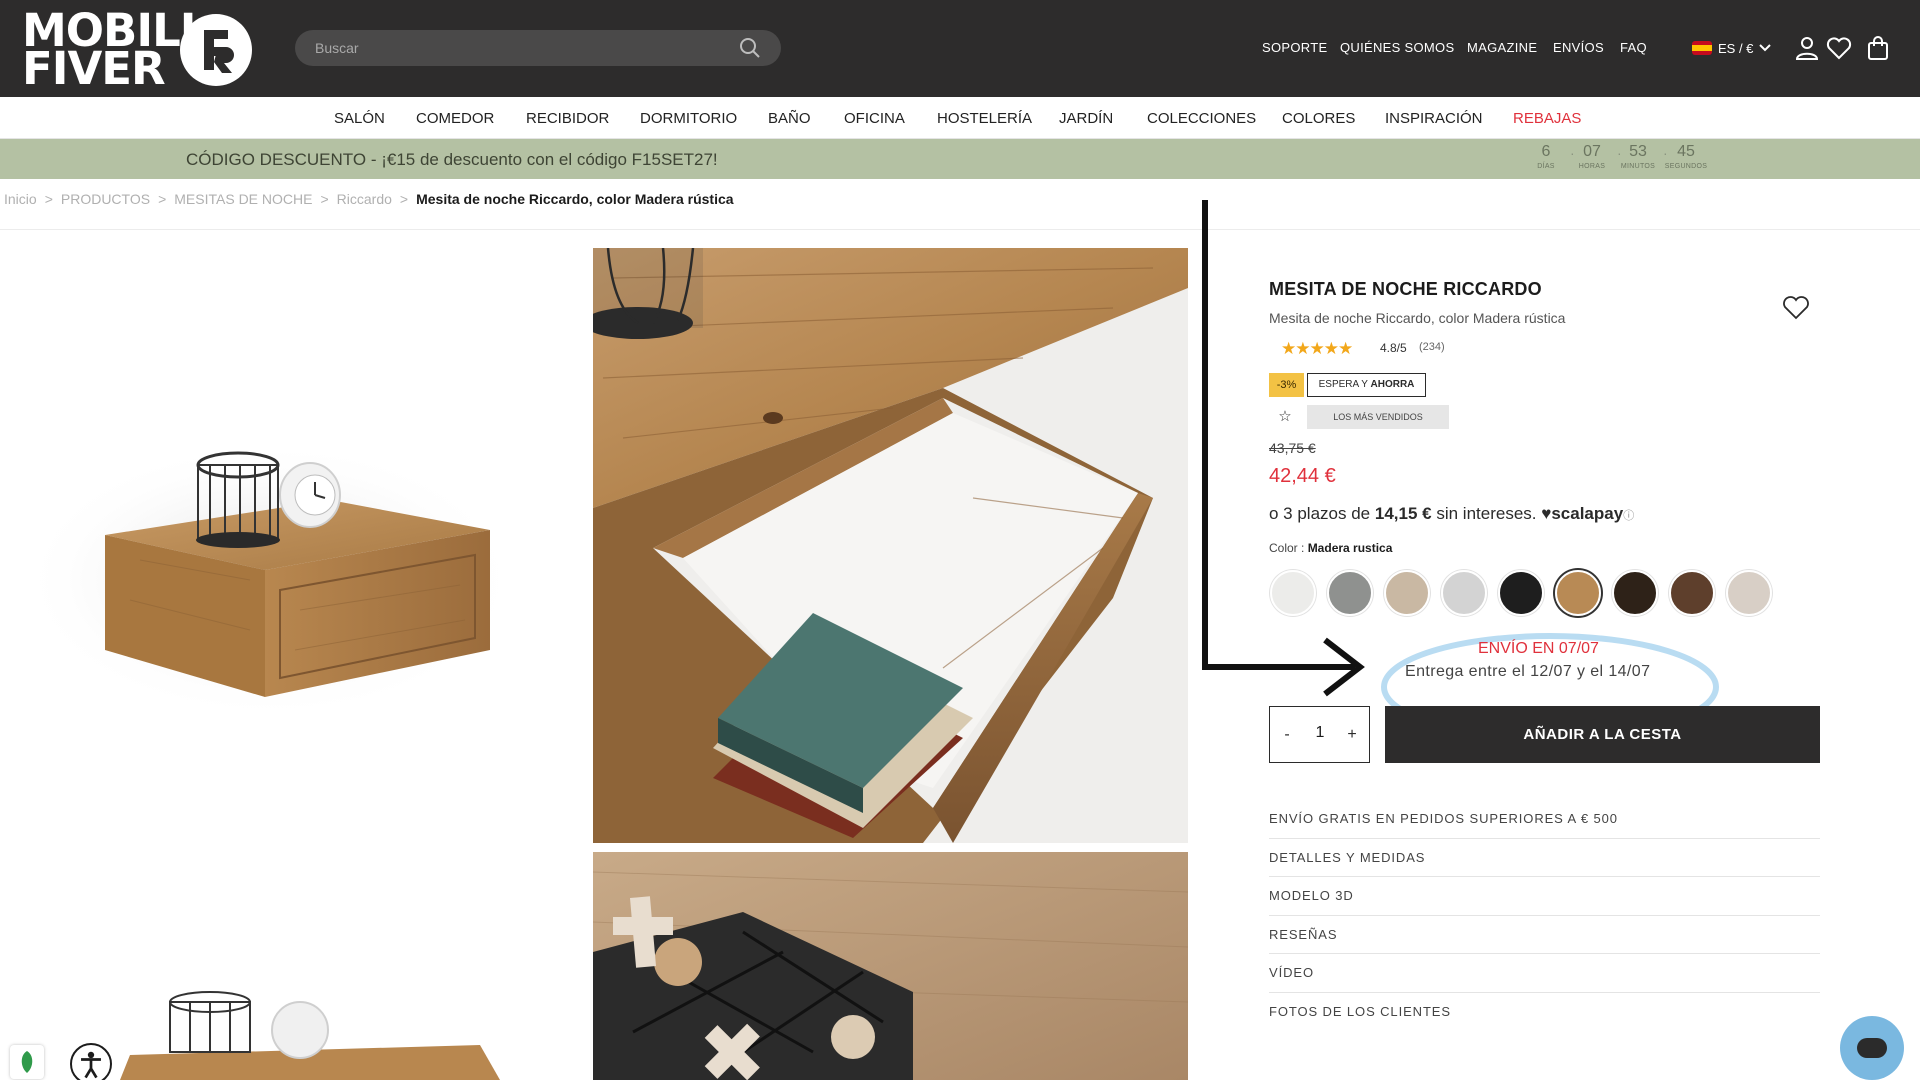  What do you see at coordinates (1702, 48) in the screenshot?
I see `spain-flag-icon` at bounding box center [1702, 48].